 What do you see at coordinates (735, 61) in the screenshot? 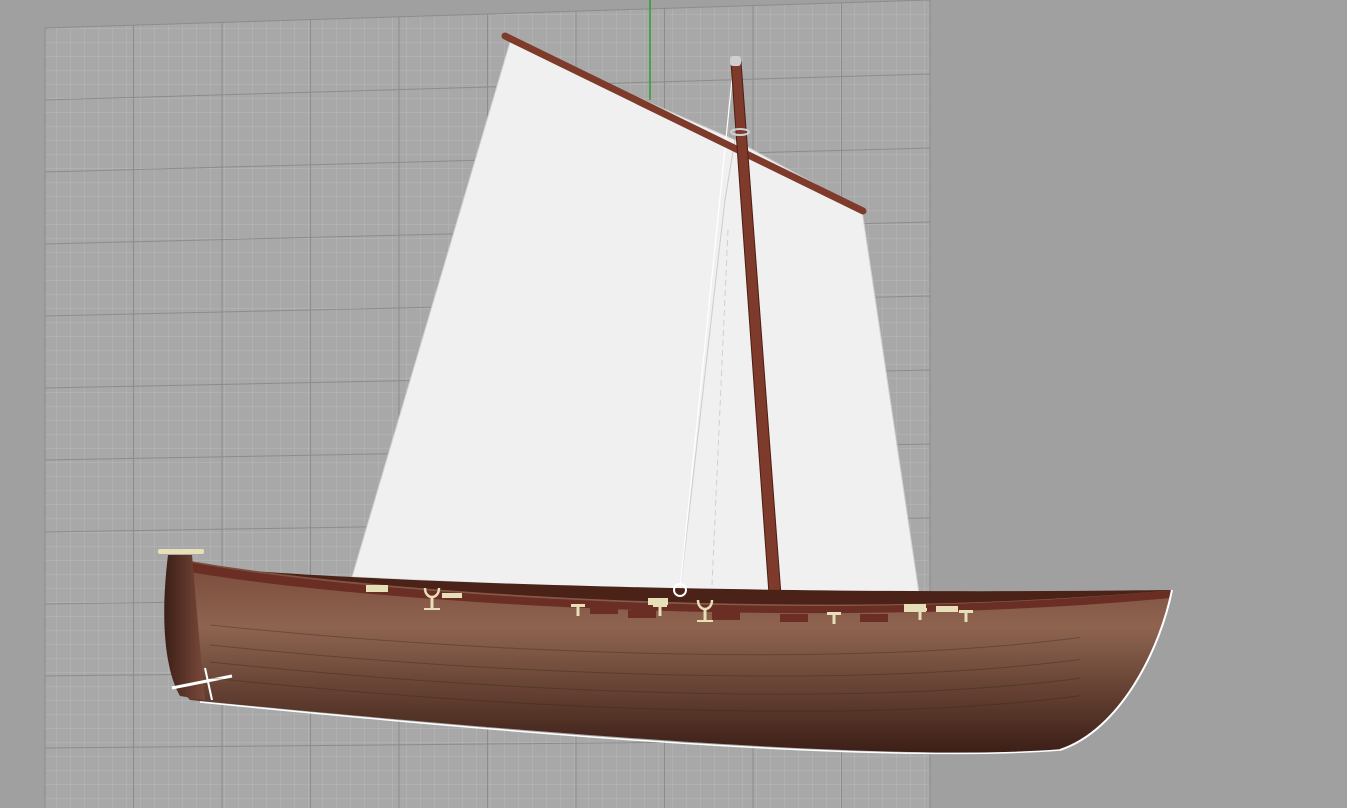
I see `mast-cap` at bounding box center [735, 61].